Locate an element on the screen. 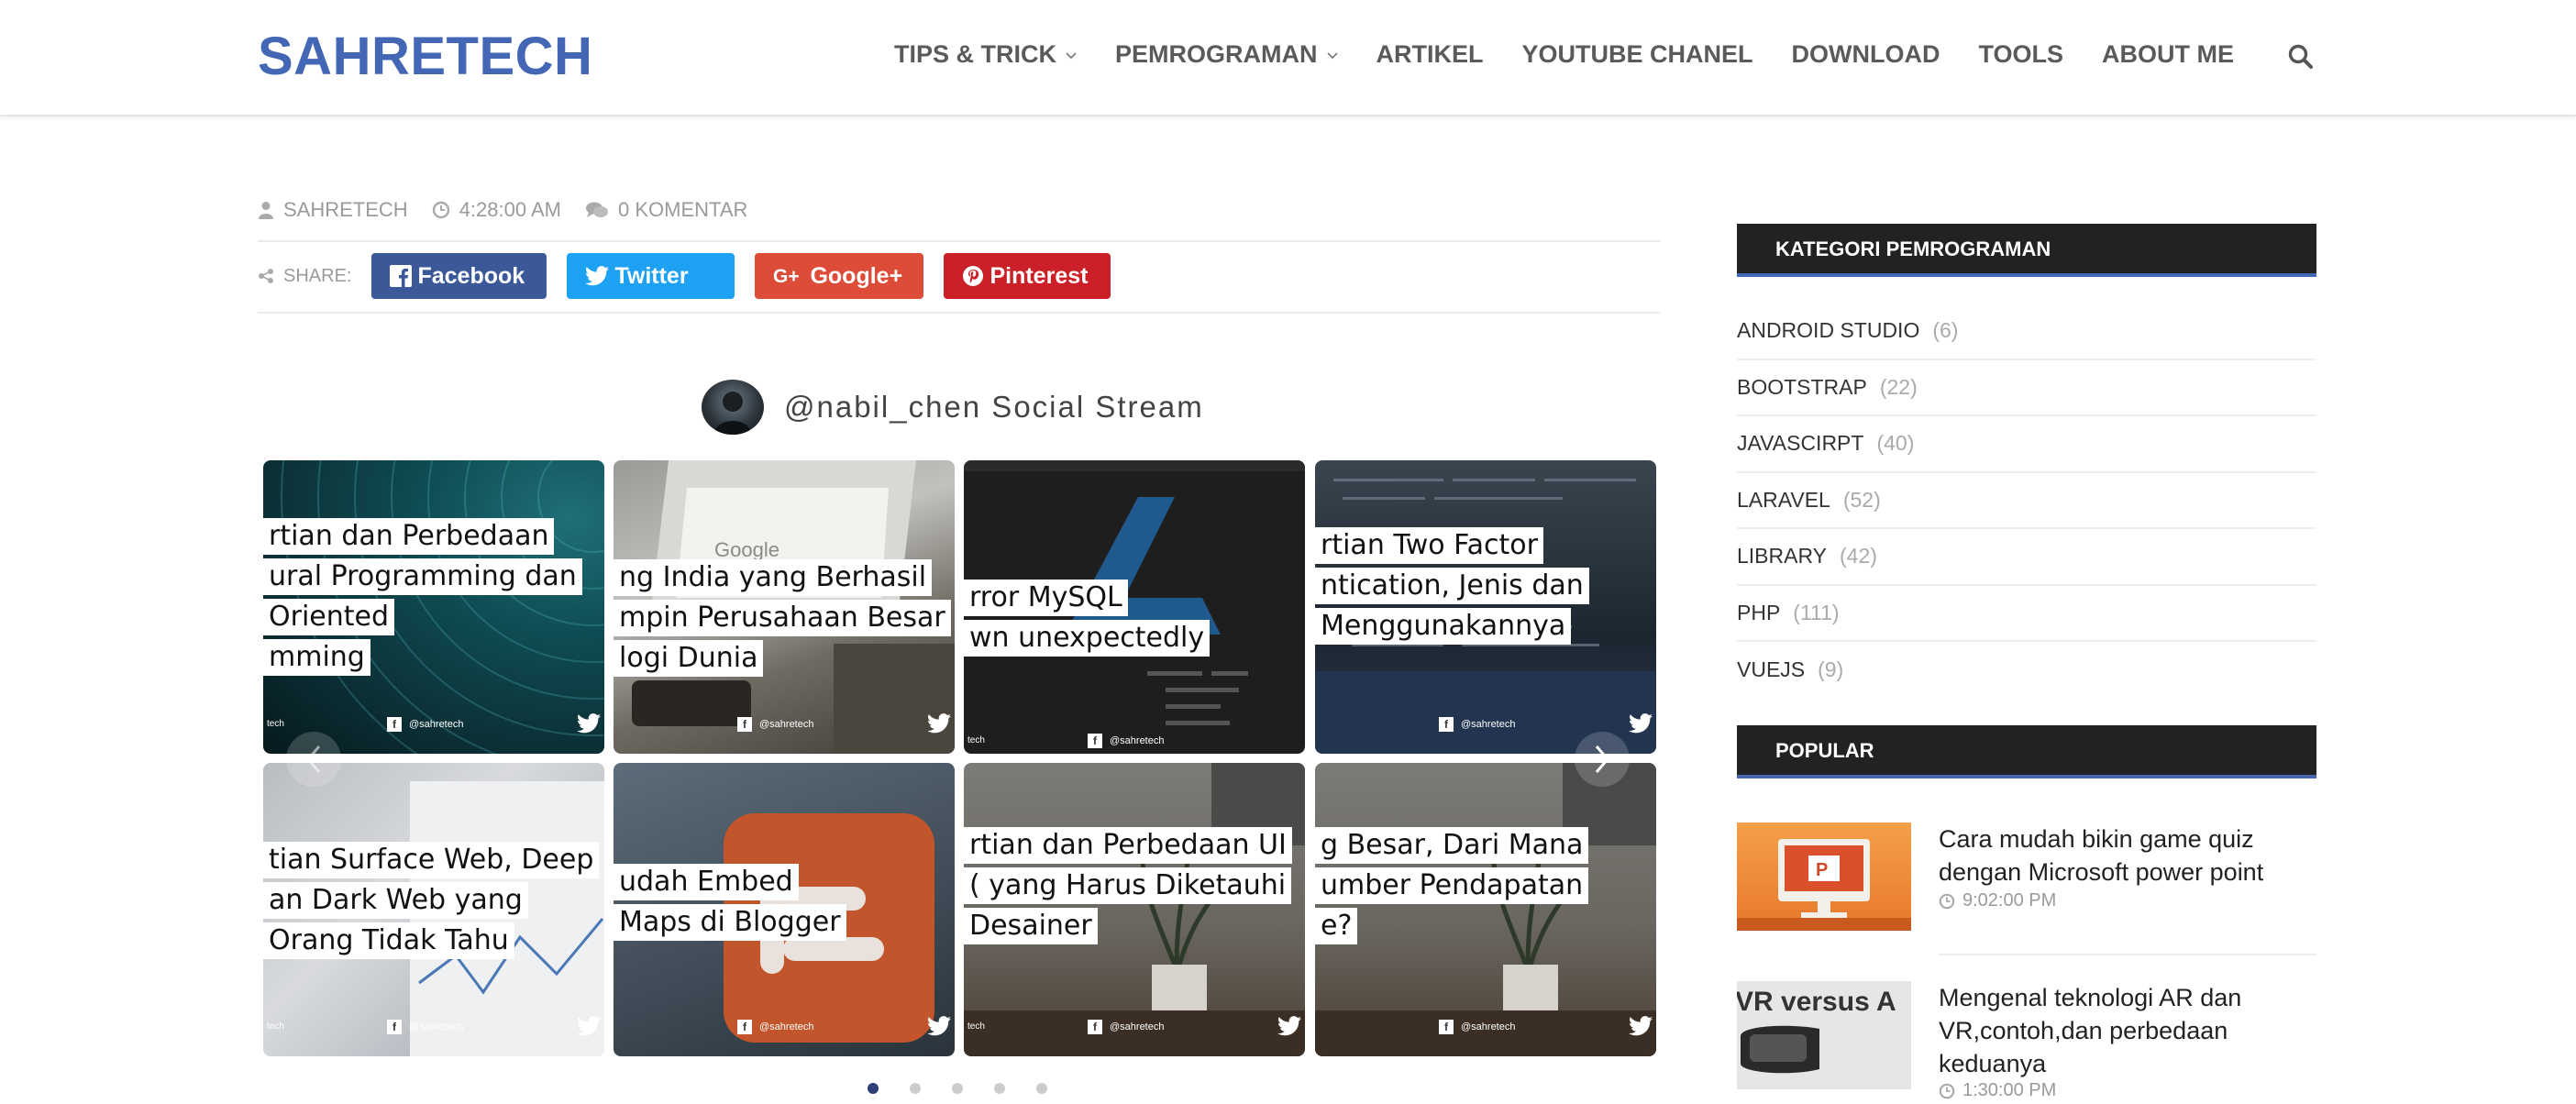 Image resolution: width=2576 pixels, height=1104 pixels. share-pinterest-button: Pinterest is located at coordinates (1027, 276).